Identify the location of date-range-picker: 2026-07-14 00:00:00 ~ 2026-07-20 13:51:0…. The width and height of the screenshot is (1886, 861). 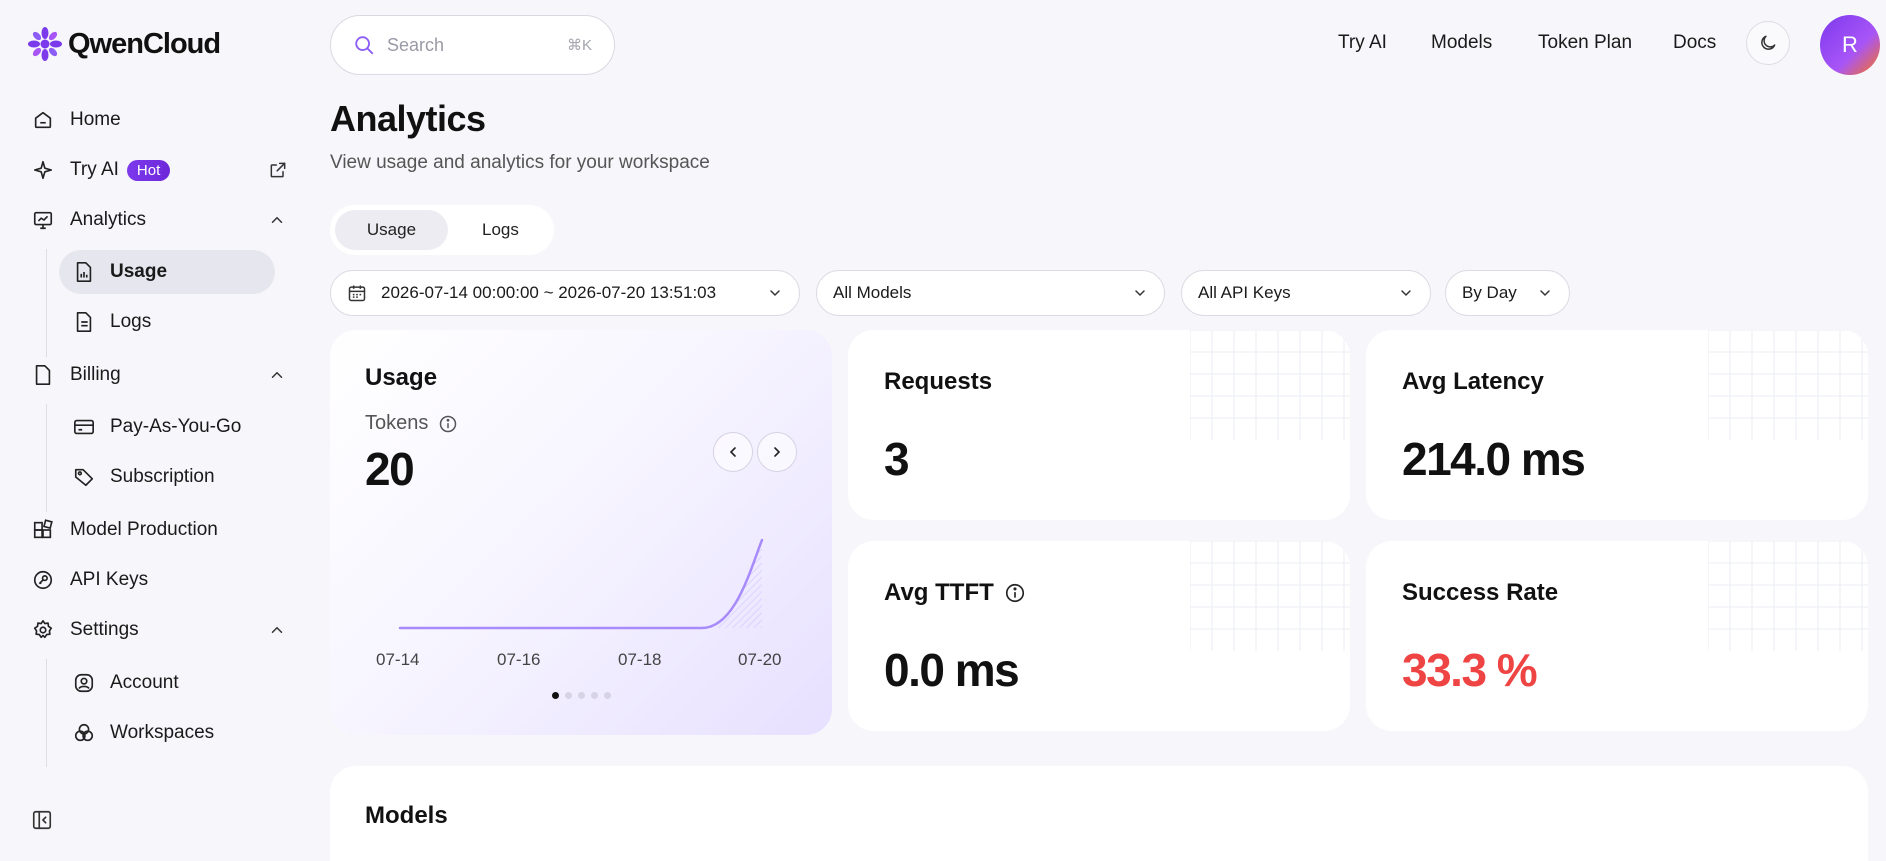
(565, 293).